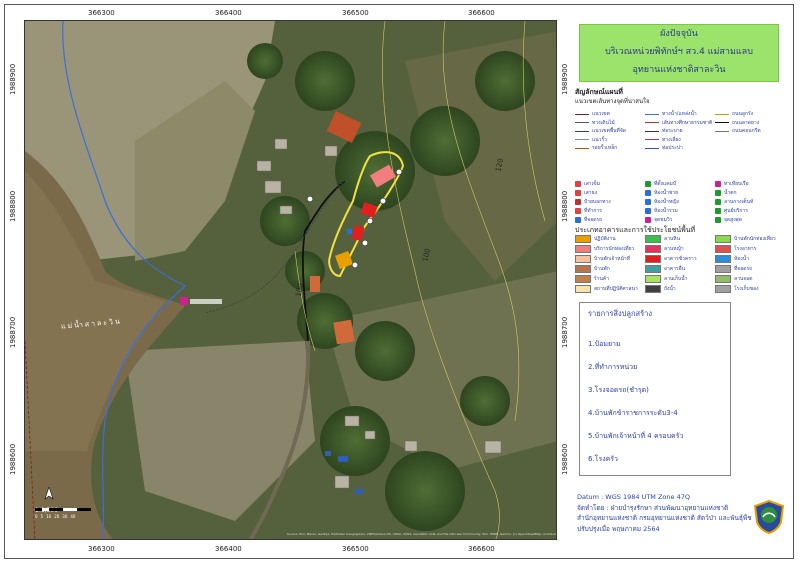 The height and width of the screenshot is (565, 800). What do you see at coordinates (665, 184) in the screenshot?
I see `point-legend-label: ที่ตั้งแคมป์` at bounding box center [665, 184].